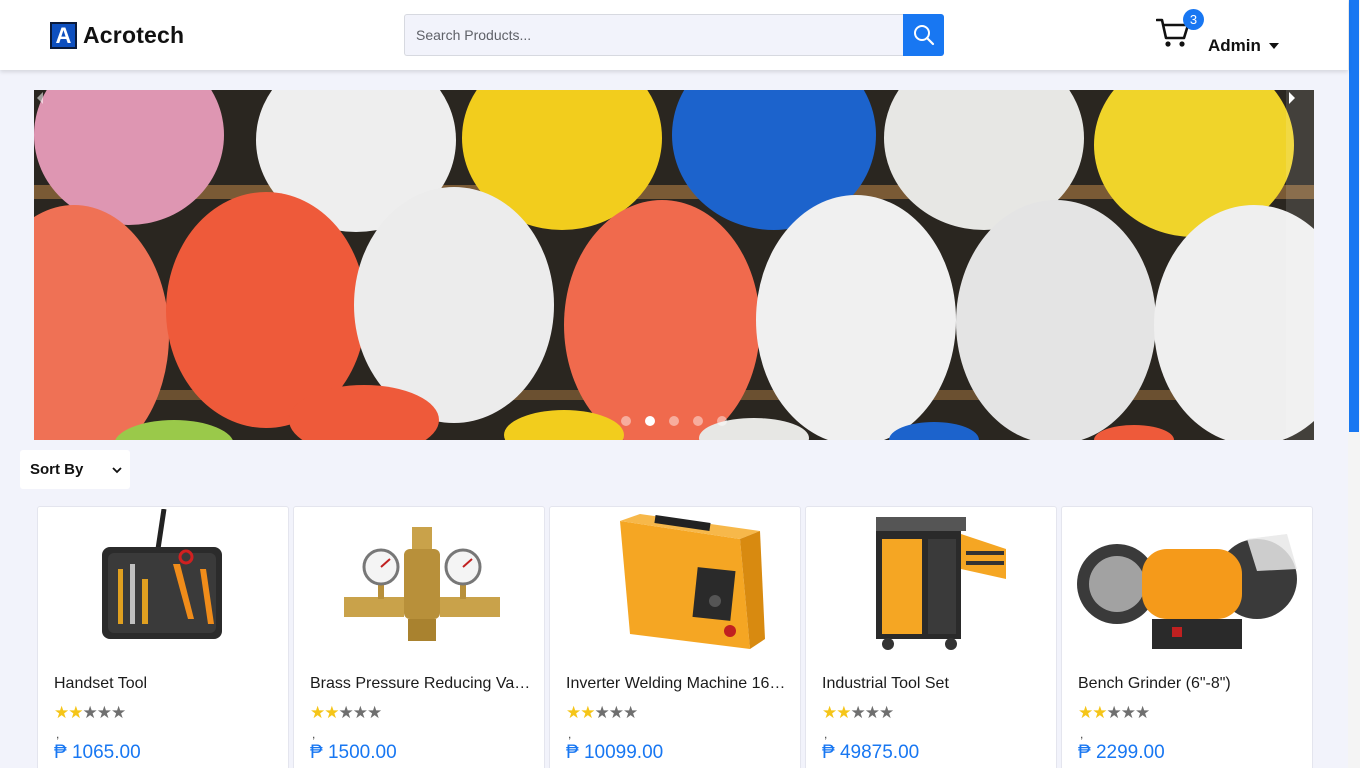  I want to click on sort-by-select: Sort By, so click(75, 469).